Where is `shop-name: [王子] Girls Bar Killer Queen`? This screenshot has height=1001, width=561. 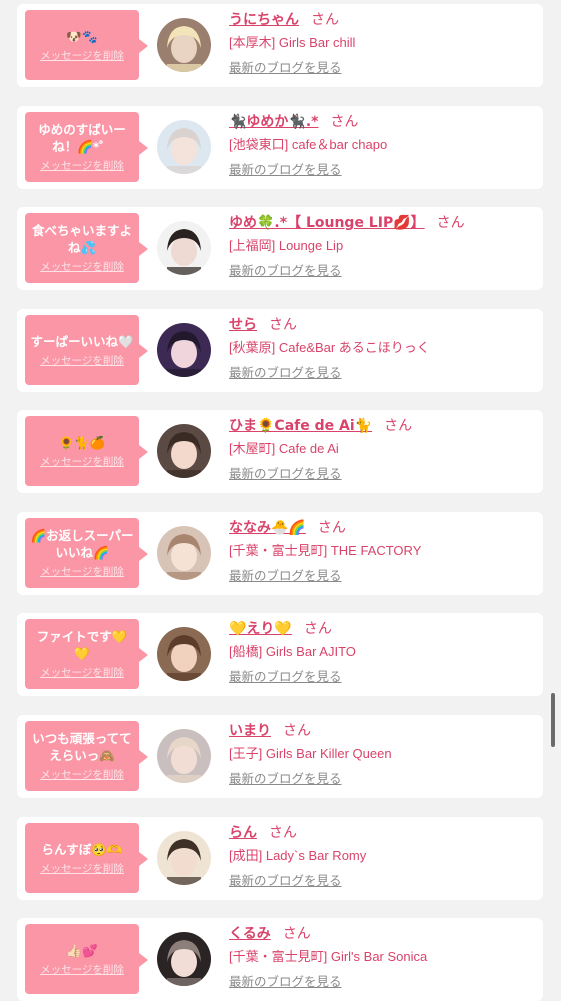
shop-name: [王子] Girls Bar Killer Queen is located at coordinates (310, 753).